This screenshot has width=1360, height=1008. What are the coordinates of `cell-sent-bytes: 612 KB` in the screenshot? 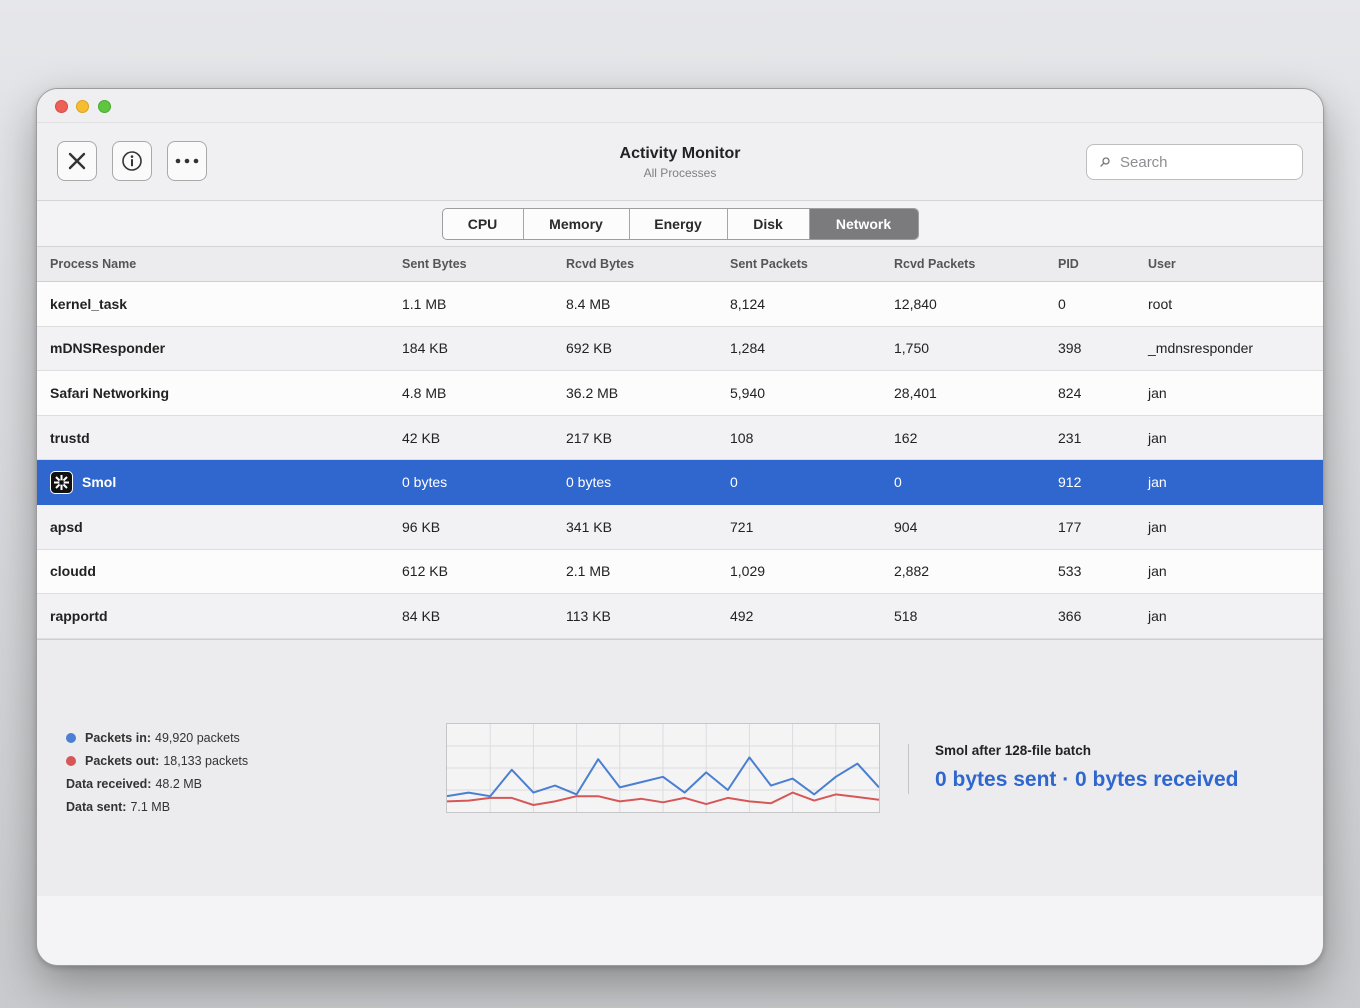 It's located at (425, 571).